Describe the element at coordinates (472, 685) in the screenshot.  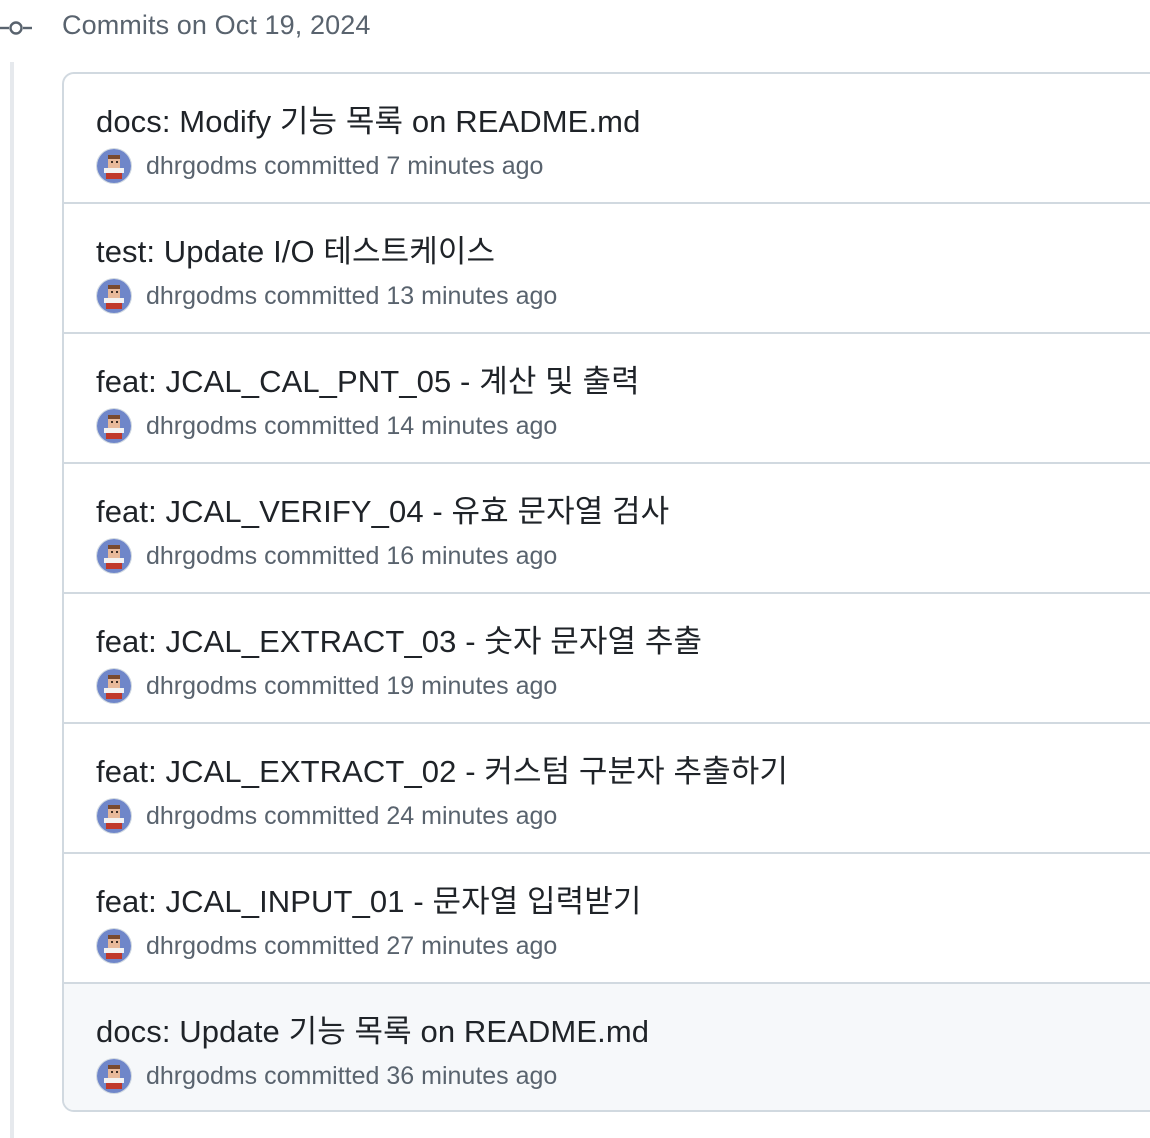
I see `commit-relative-time: 19 minutes ago` at that location.